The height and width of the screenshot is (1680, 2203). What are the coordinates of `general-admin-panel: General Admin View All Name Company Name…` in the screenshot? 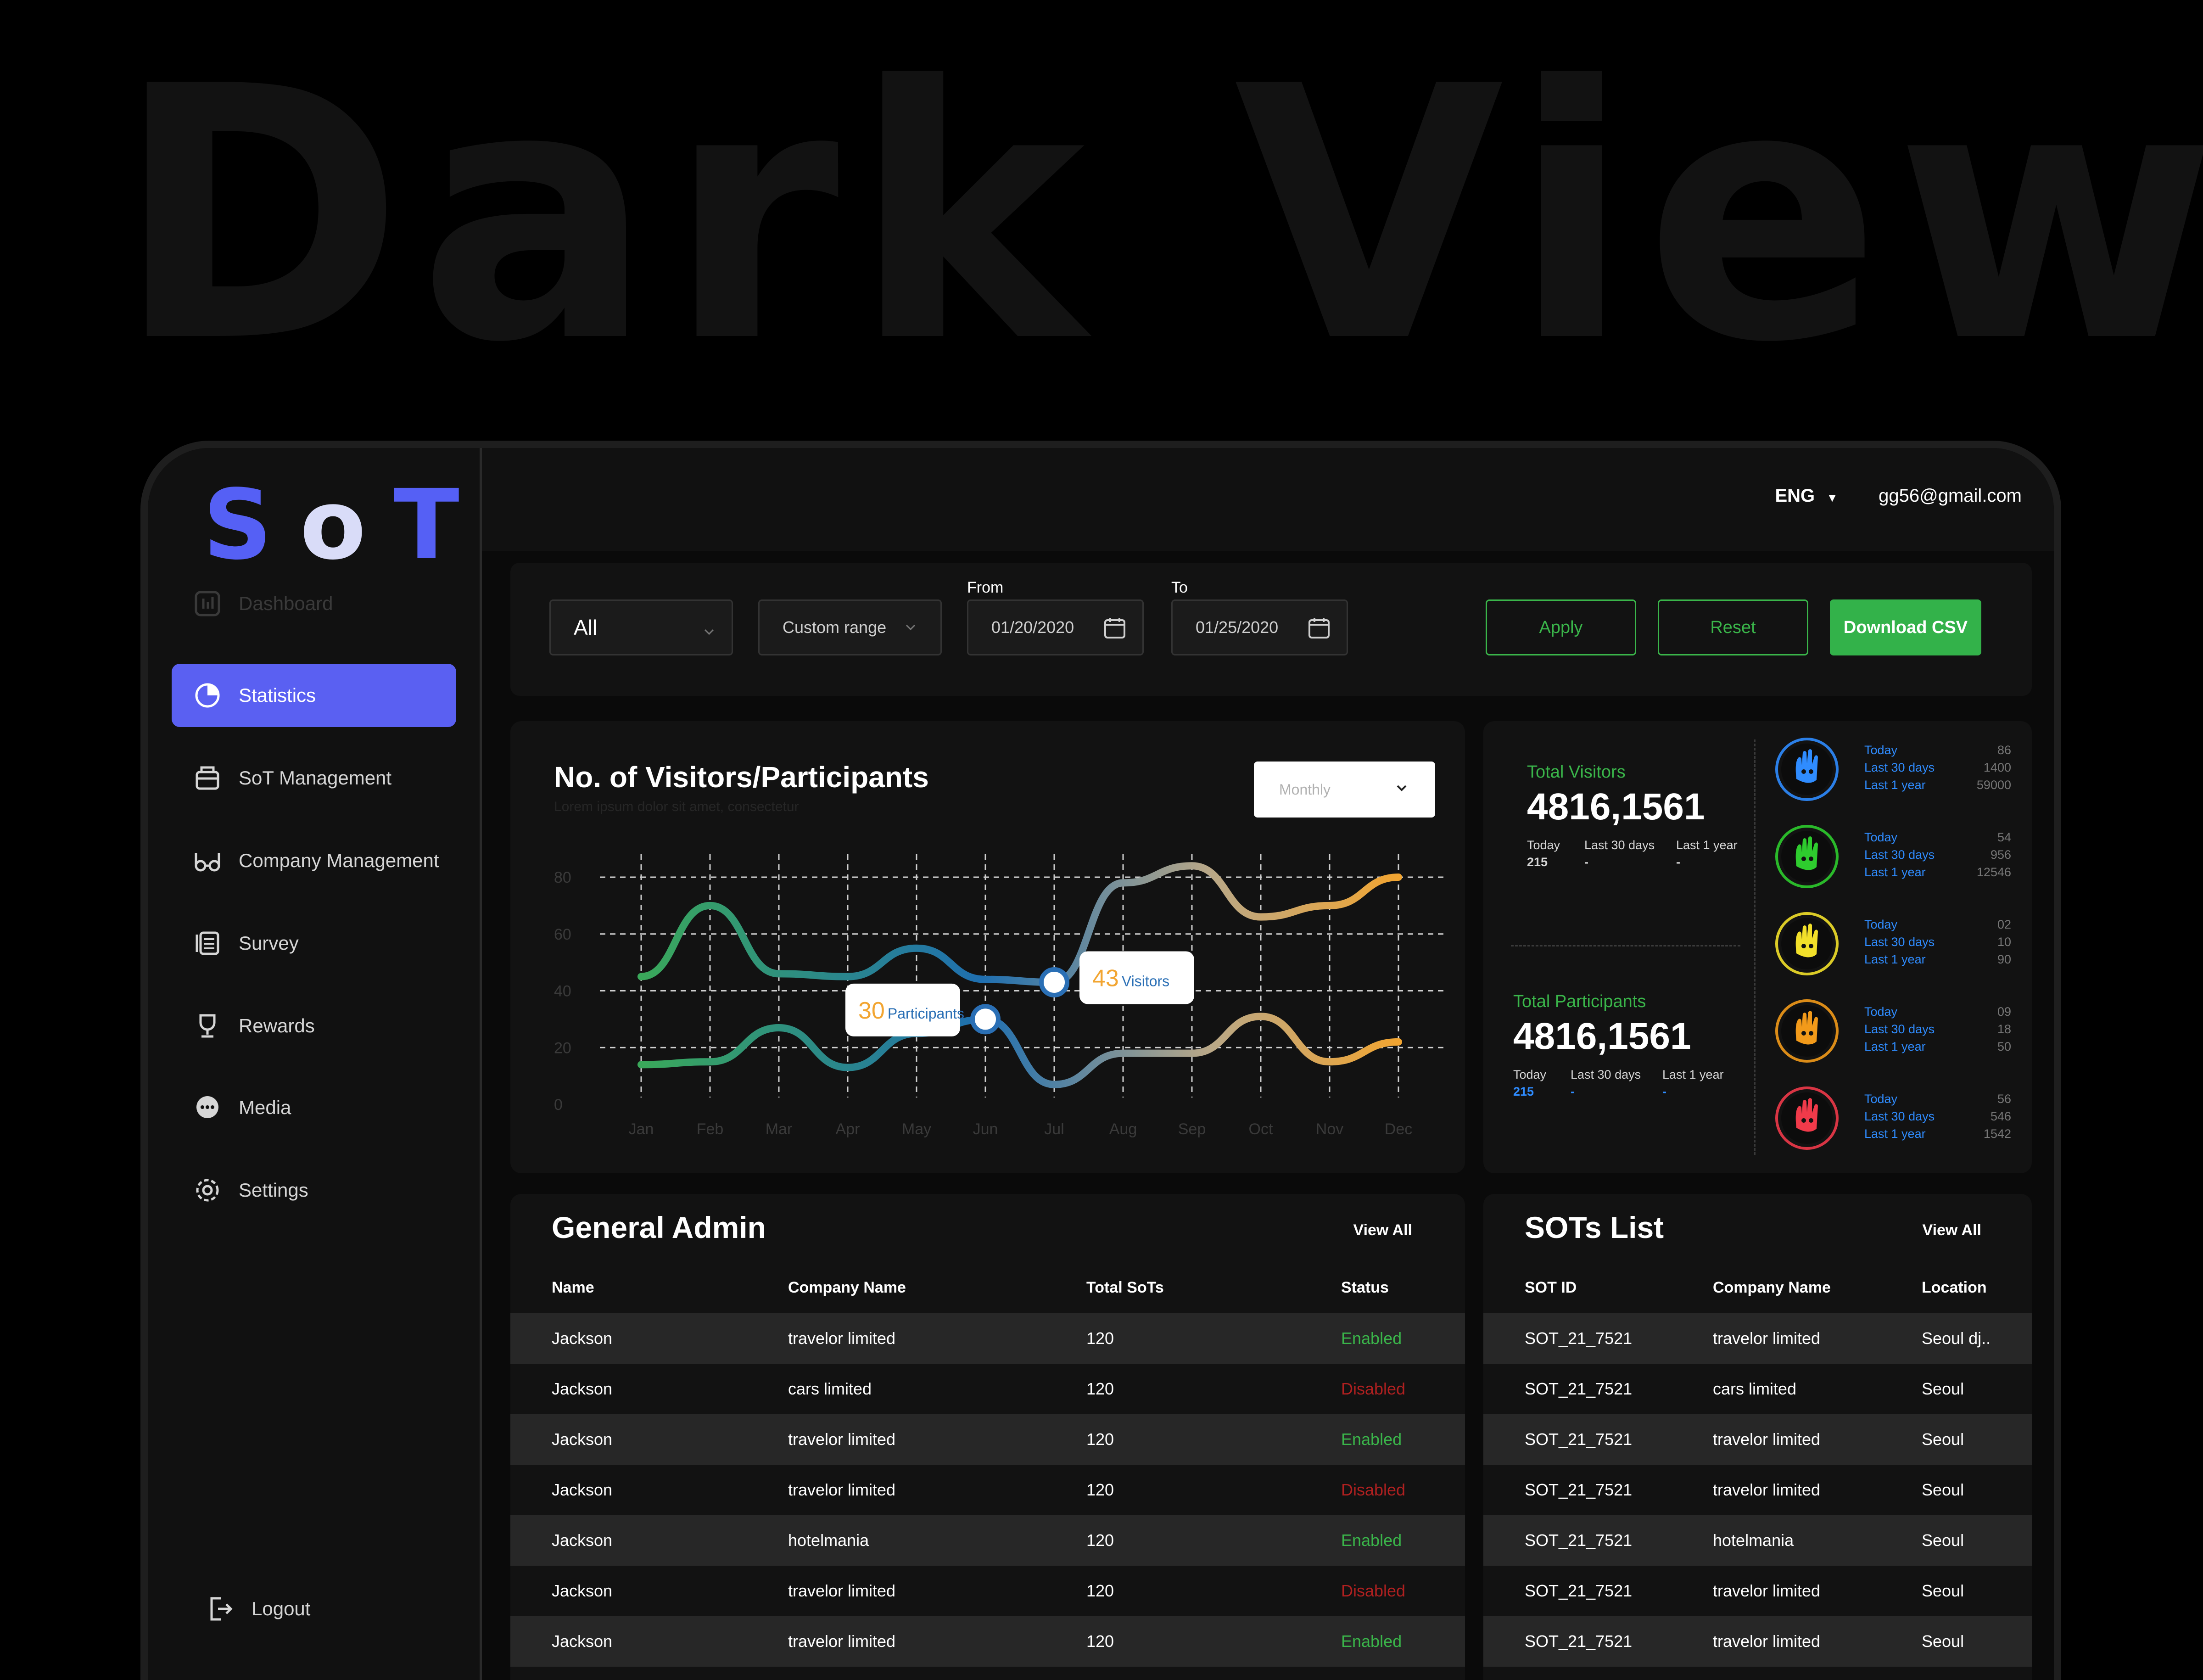 It's located at (988, 1437).